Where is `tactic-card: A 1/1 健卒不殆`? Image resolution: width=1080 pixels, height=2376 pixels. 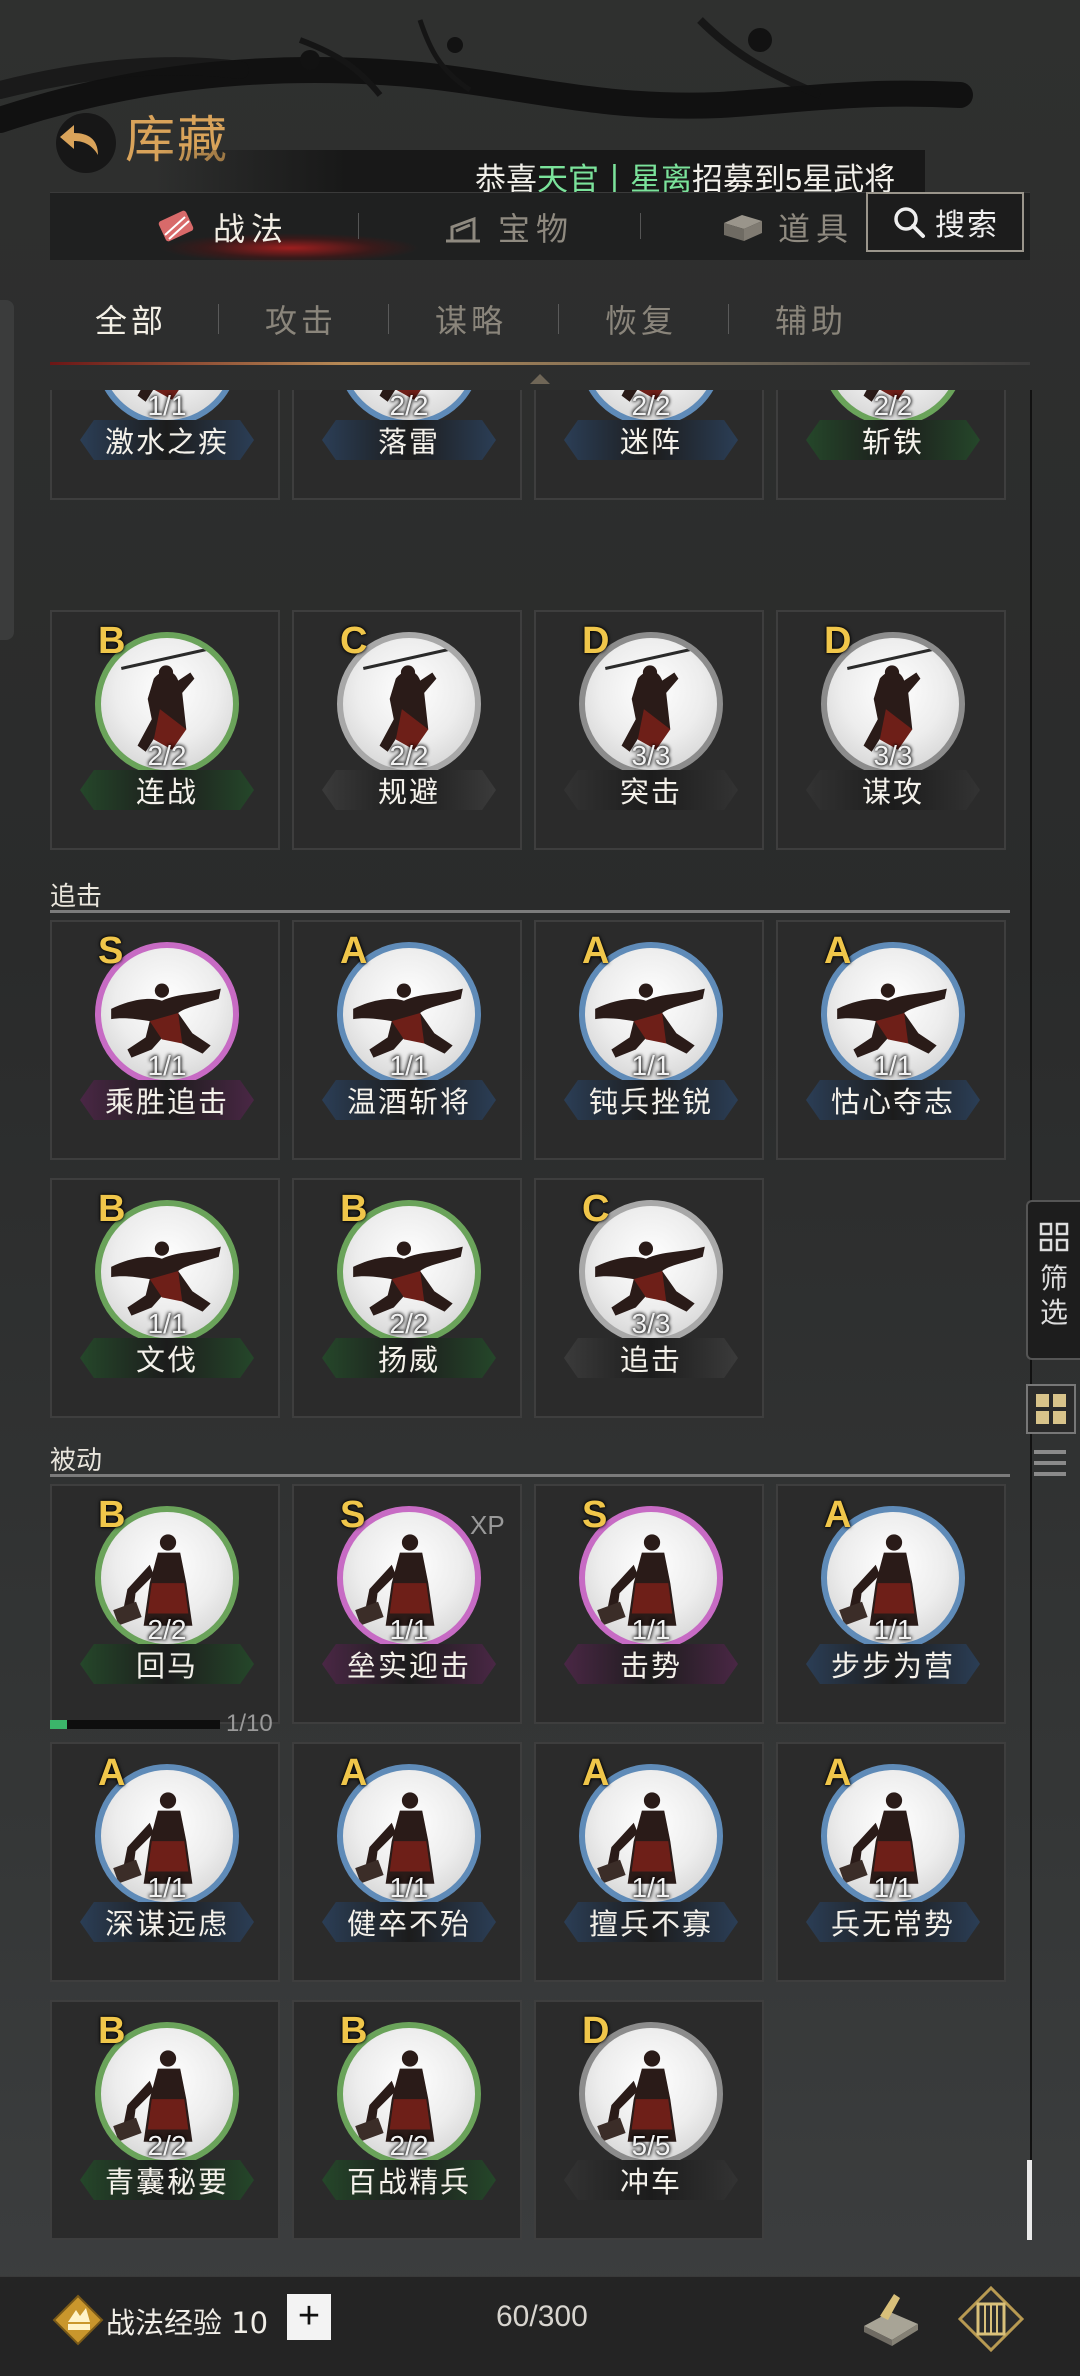
tactic-card: A 1/1 健卒不殆 is located at coordinates (407, 1862).